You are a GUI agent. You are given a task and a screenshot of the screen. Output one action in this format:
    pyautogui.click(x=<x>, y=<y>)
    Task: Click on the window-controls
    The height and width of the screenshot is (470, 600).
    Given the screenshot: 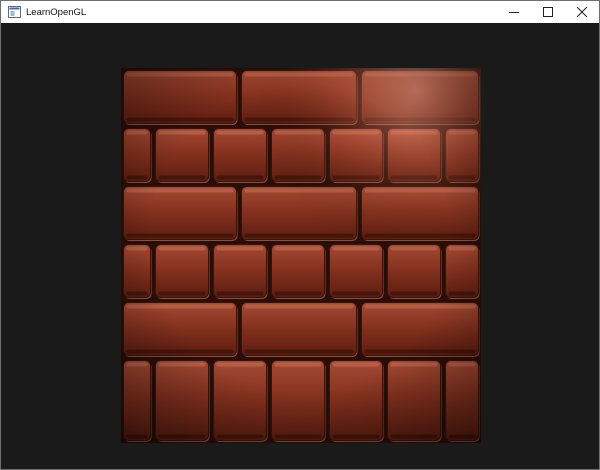 What is the action you would take?
    pyautogui.click(x=548, y=12)
    